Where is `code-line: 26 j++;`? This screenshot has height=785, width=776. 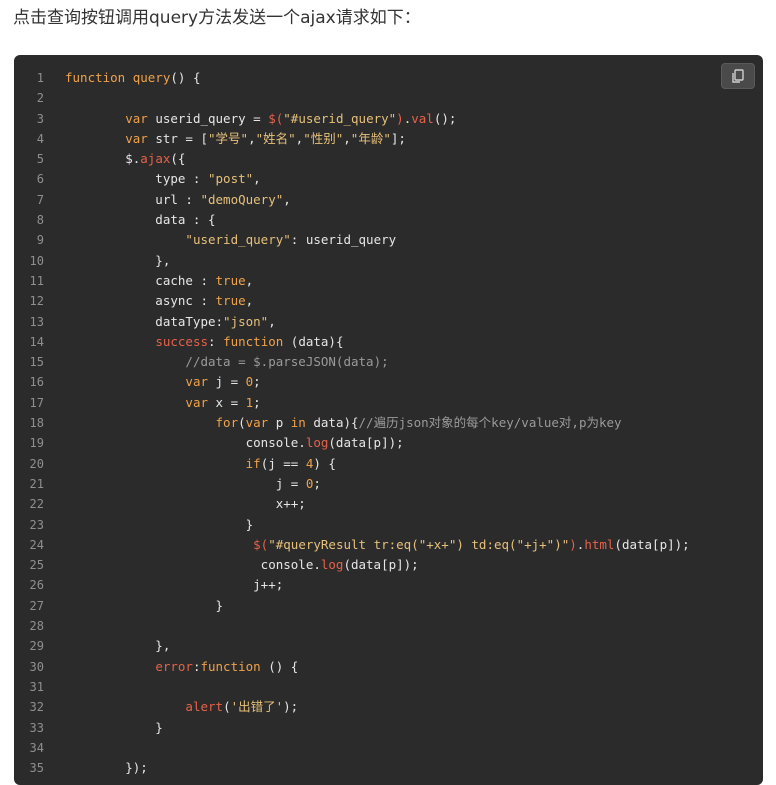
code-line: 26 j++; is located at coordinates (352, 585).